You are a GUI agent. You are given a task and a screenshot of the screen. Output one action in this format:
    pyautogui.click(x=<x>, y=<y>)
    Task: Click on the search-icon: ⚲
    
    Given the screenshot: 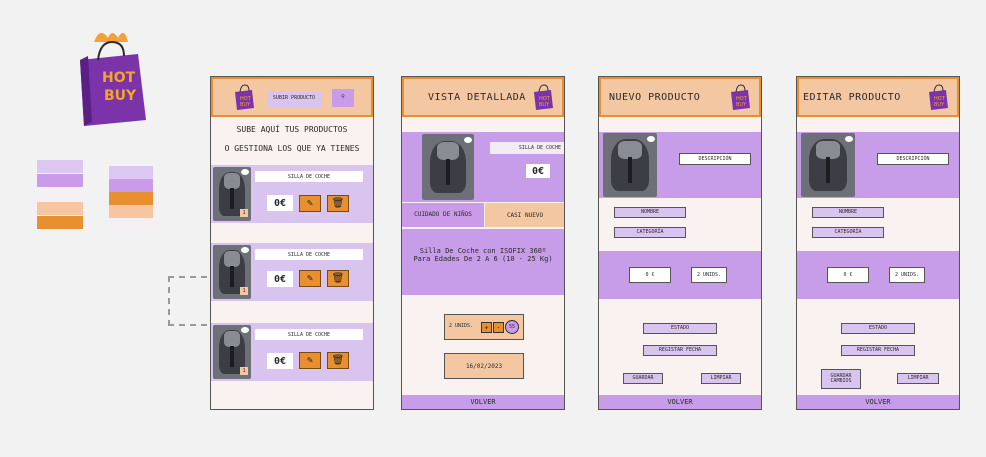 What is the action you would take?
    pyautogui.click(x=343, y=97)
    